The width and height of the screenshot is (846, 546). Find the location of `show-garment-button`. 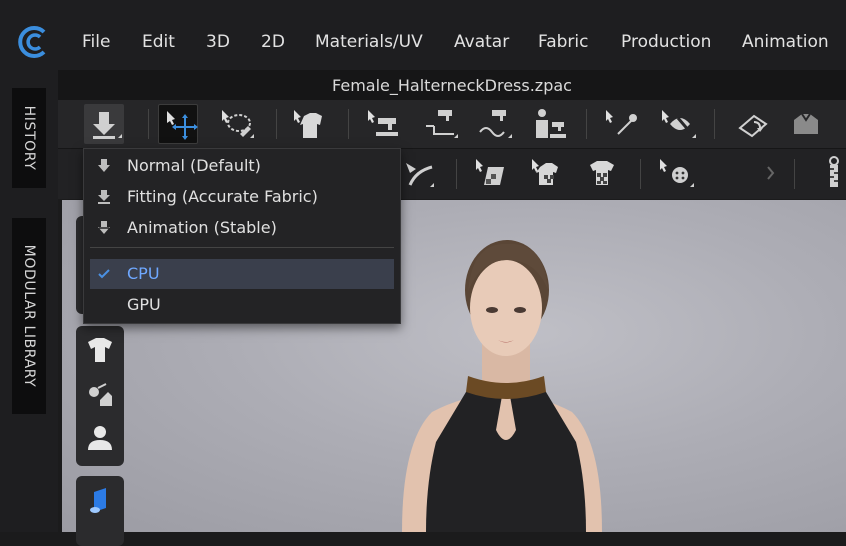

show-garment-button is located at coordinates (100, 350).